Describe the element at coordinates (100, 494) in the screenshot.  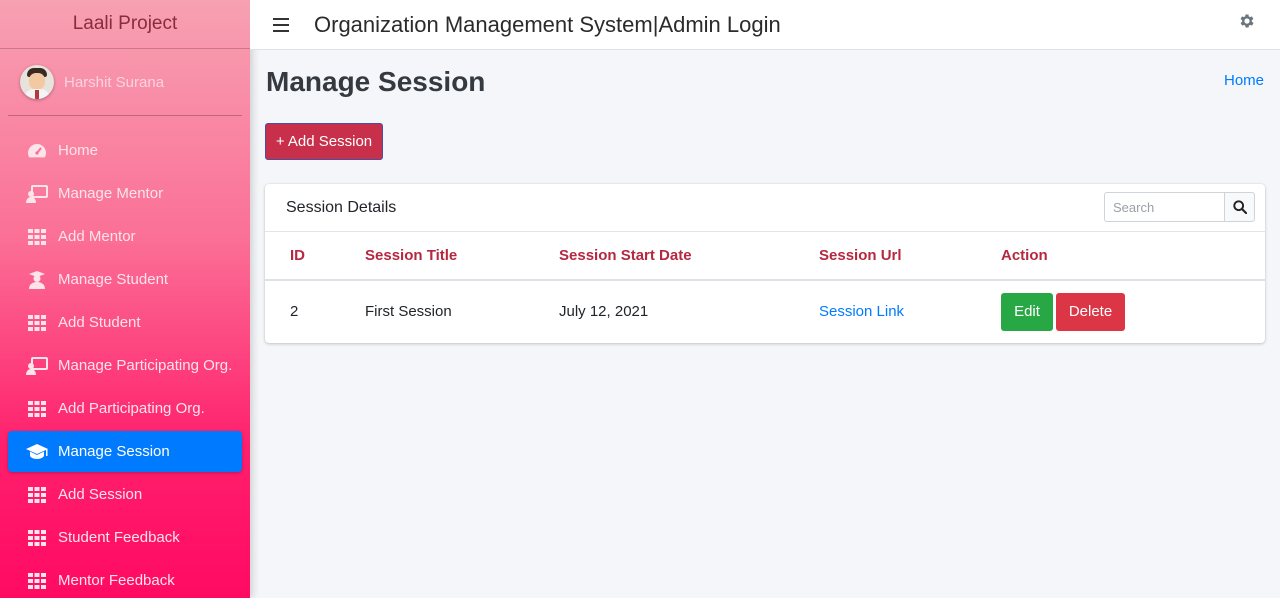
I see `sidebar-item-label: Add Session` at that location.